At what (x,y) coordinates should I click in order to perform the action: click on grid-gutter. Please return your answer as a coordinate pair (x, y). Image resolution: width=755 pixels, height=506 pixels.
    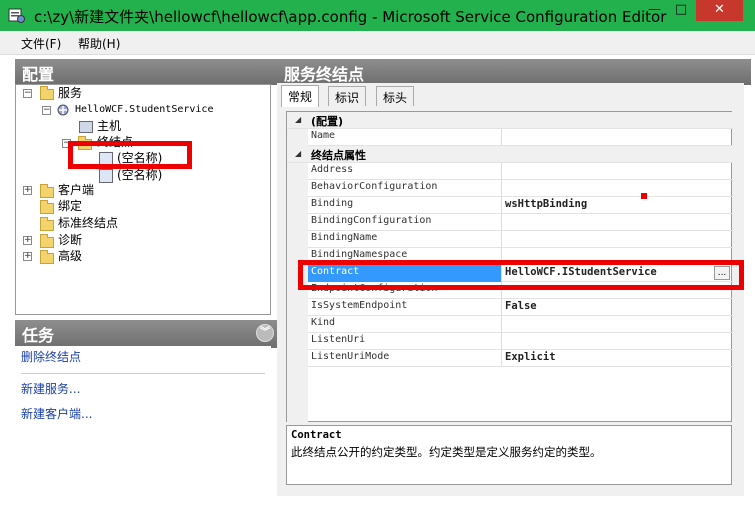
    Looking at the image, I should click on (297, 394).